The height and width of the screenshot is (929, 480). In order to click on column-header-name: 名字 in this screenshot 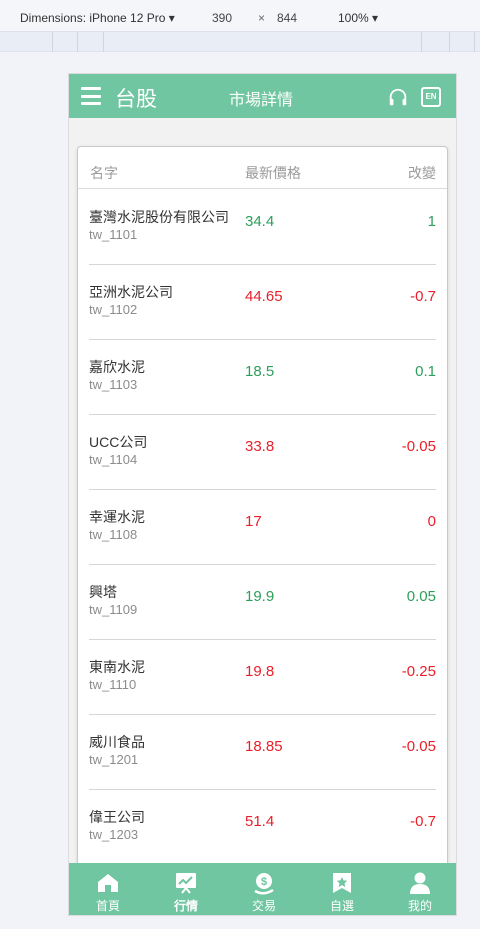, I will do `click(104, 173)`.